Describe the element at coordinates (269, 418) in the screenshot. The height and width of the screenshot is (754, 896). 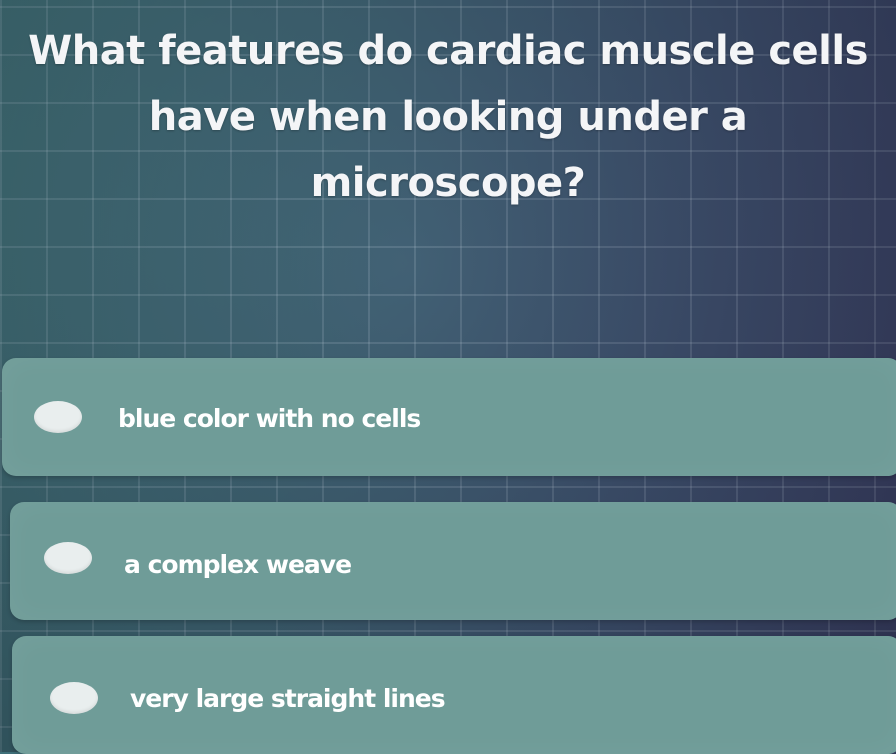
I see `answer-option-label: blue color with no cells` at that location.